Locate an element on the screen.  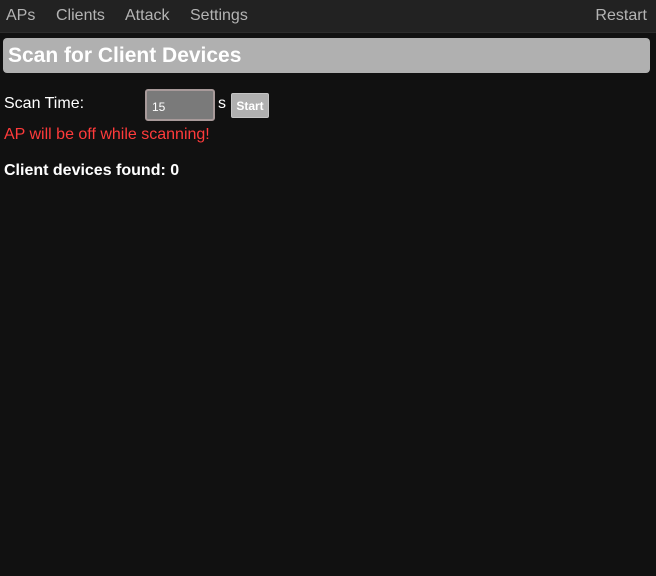
client-devices-count: Client devices found: 0 is located at coordinates (92, 170).